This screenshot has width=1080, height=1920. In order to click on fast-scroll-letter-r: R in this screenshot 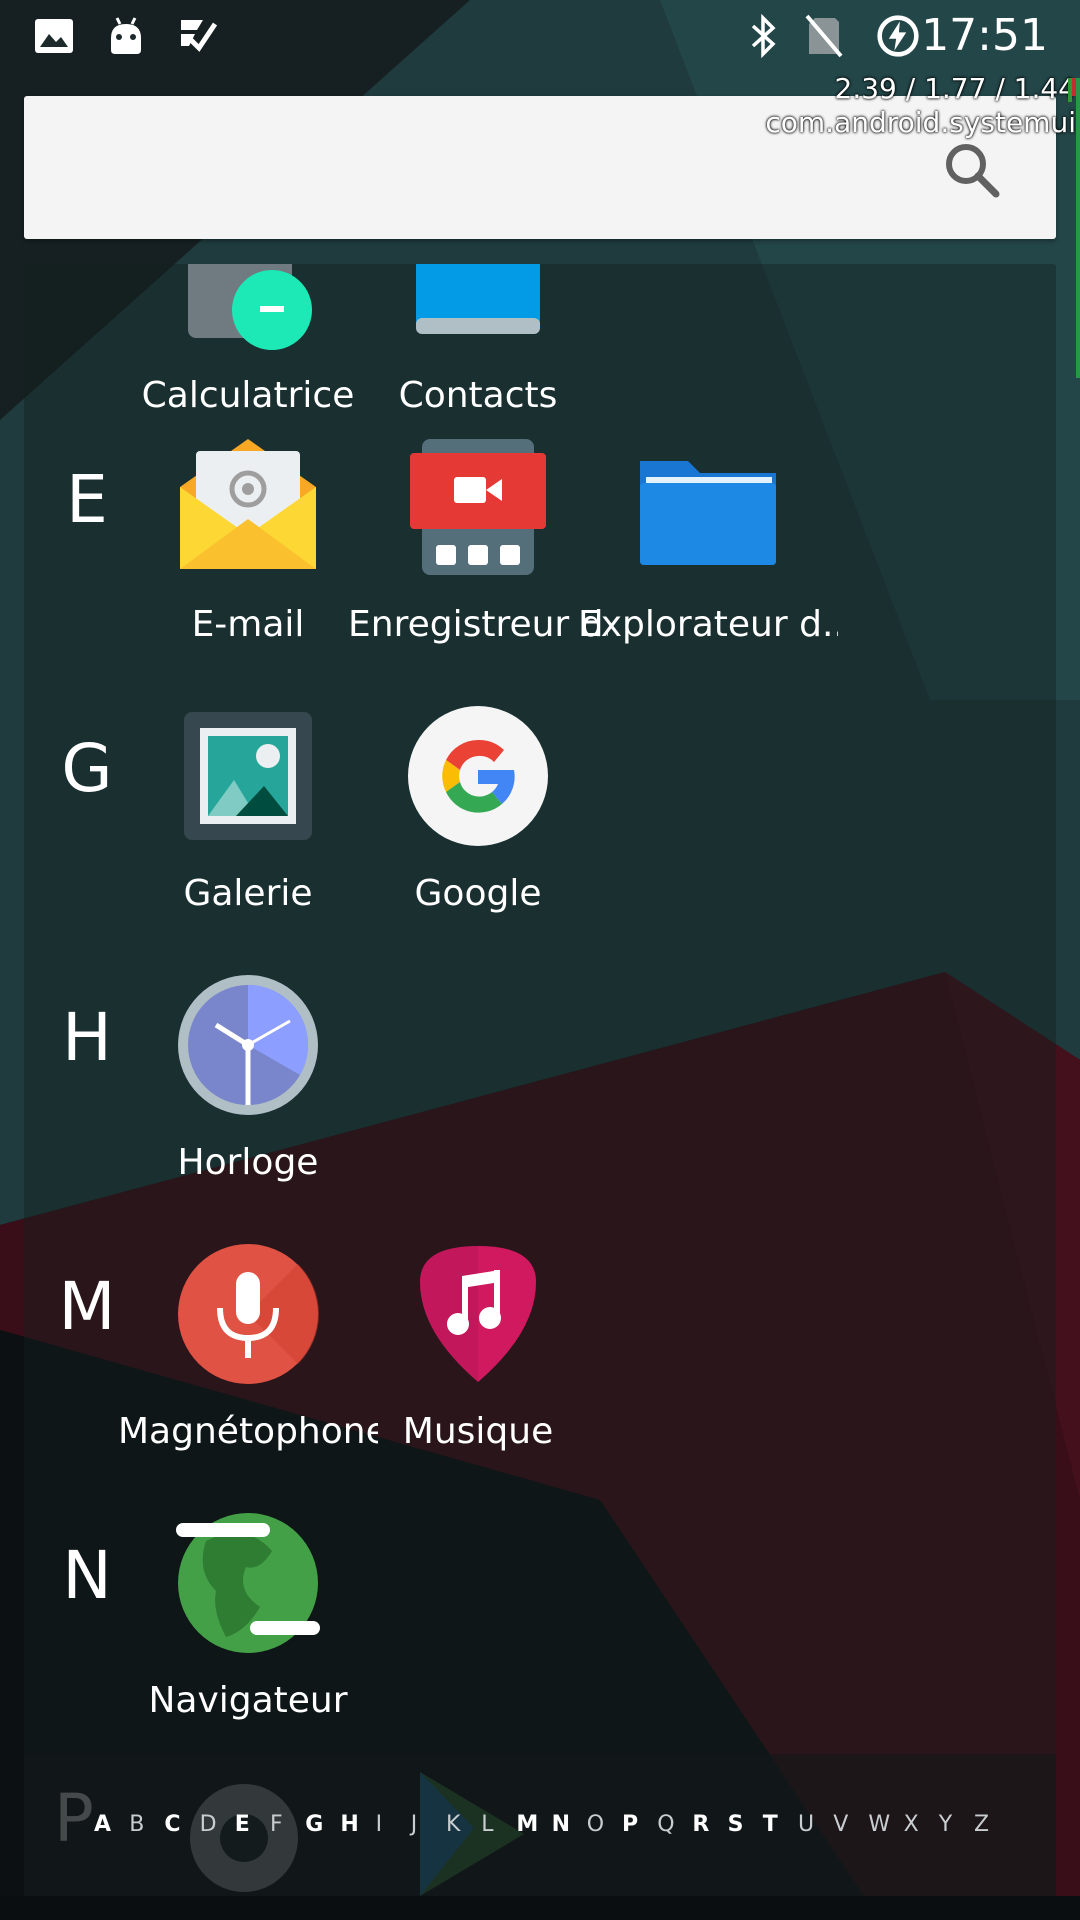, I will do `click(700, 1825)`.